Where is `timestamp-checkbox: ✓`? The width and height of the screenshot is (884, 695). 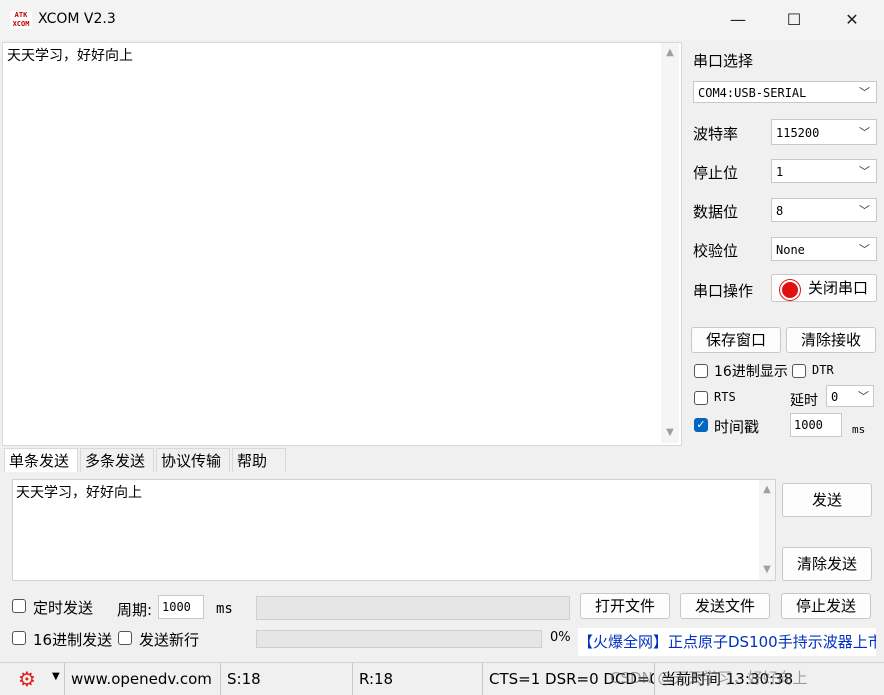 timestamp-checkbox: ✓ is located at coordinates (701, 425).